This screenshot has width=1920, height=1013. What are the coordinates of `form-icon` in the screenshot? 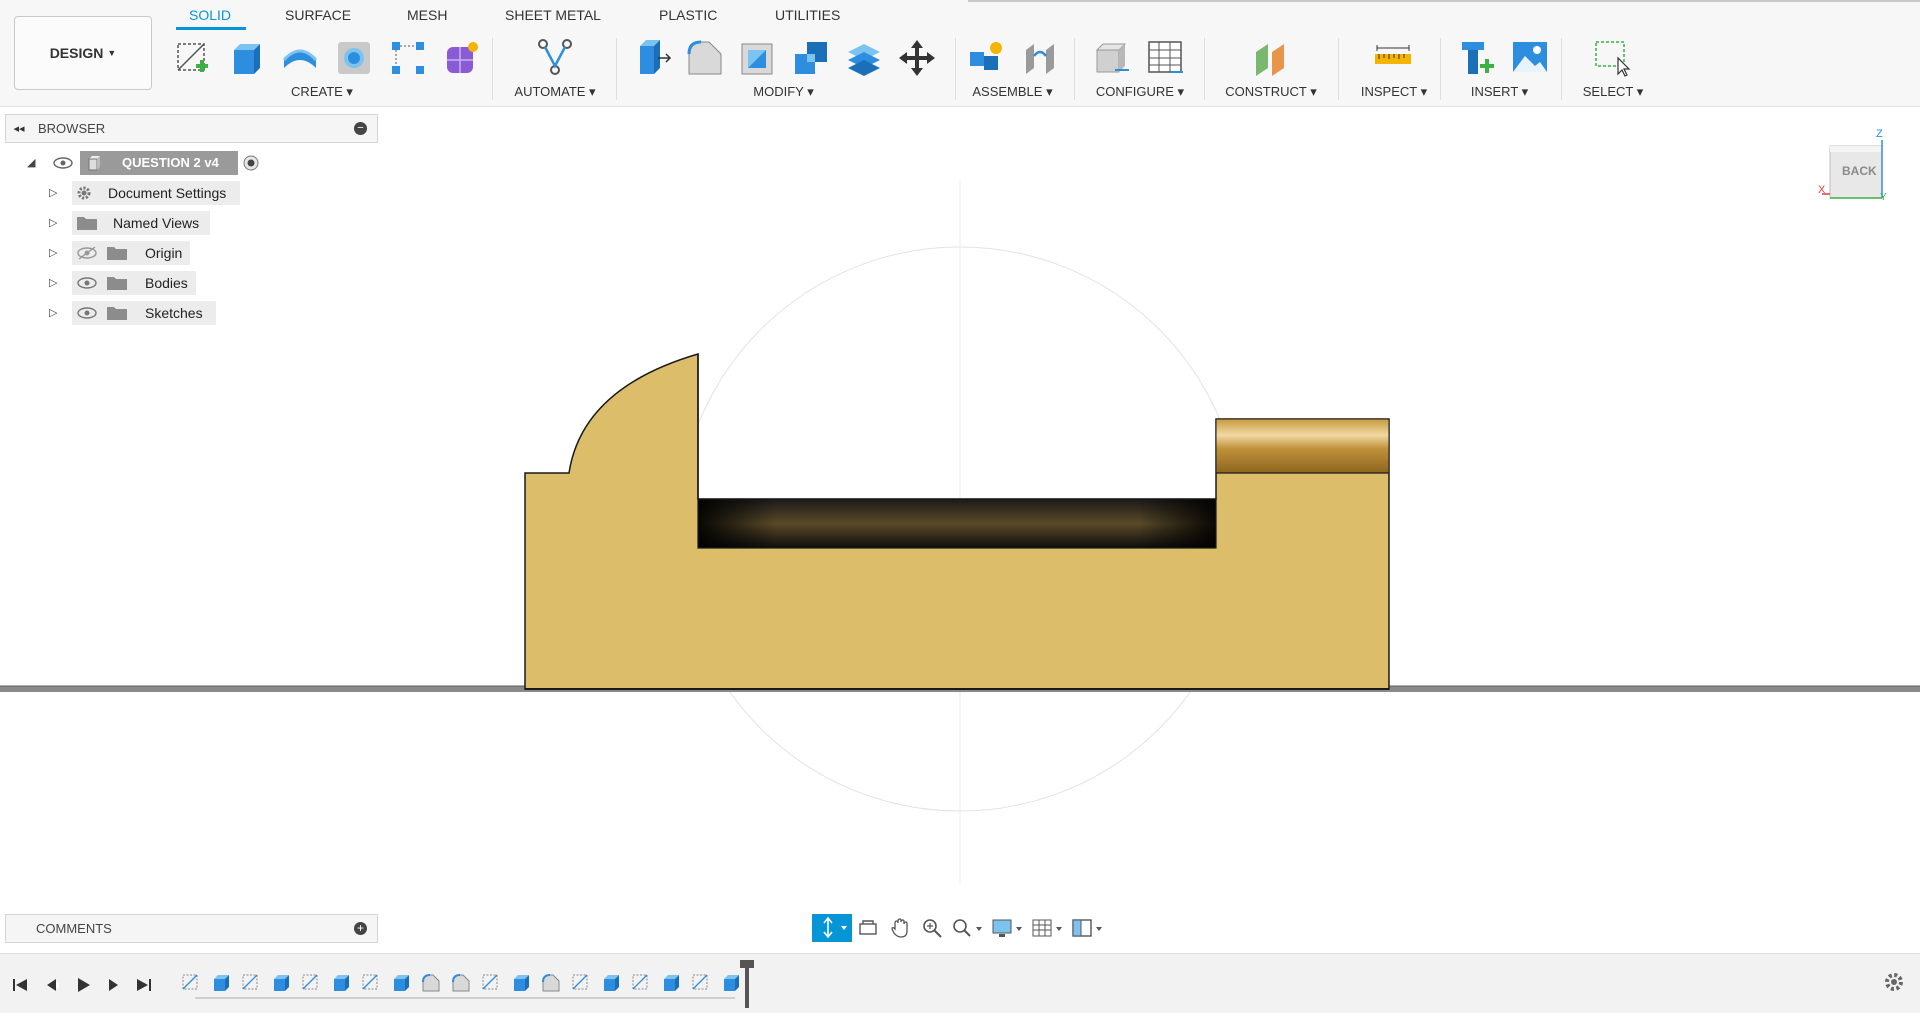 It's located at (462, 58).